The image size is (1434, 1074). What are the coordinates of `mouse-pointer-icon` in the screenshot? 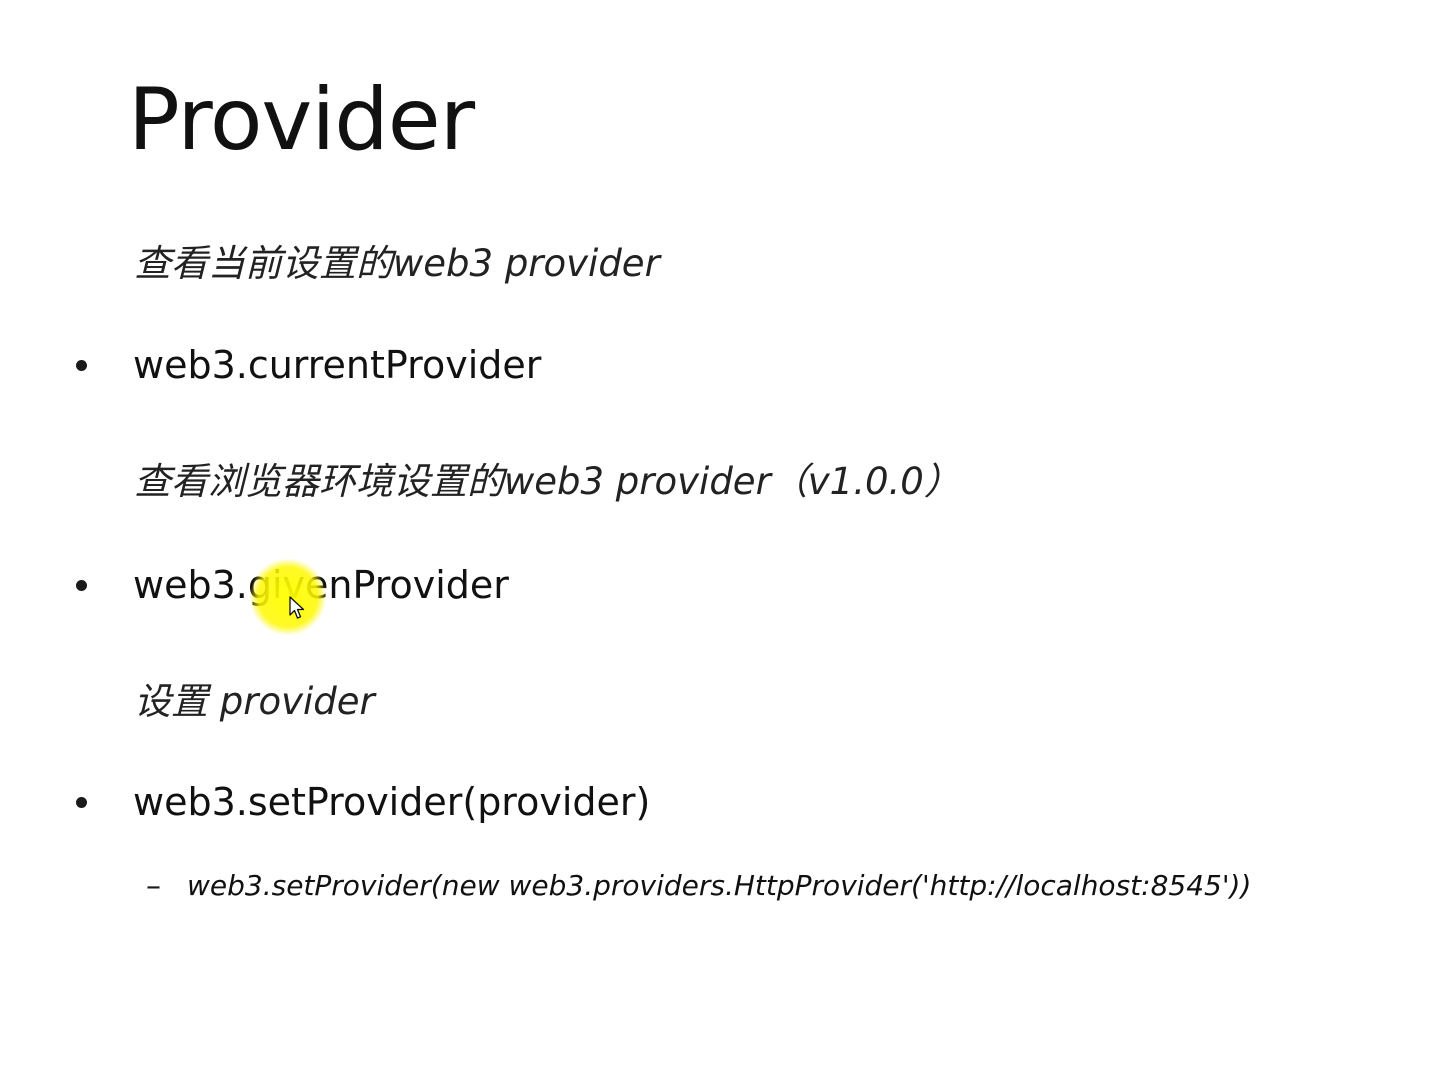 It's located at (297, 607).